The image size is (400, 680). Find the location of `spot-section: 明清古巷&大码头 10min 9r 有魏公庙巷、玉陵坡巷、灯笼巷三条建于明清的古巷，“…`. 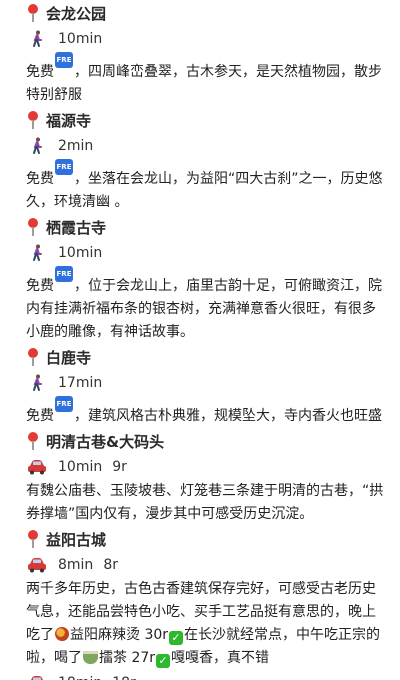

spot-section: 明清古巷&大码头 10min 9r 有魏公庙巷、玉陵坡巷、灯笼巷三条建于明清的古巷，“… is located at coordinates (208, 477).